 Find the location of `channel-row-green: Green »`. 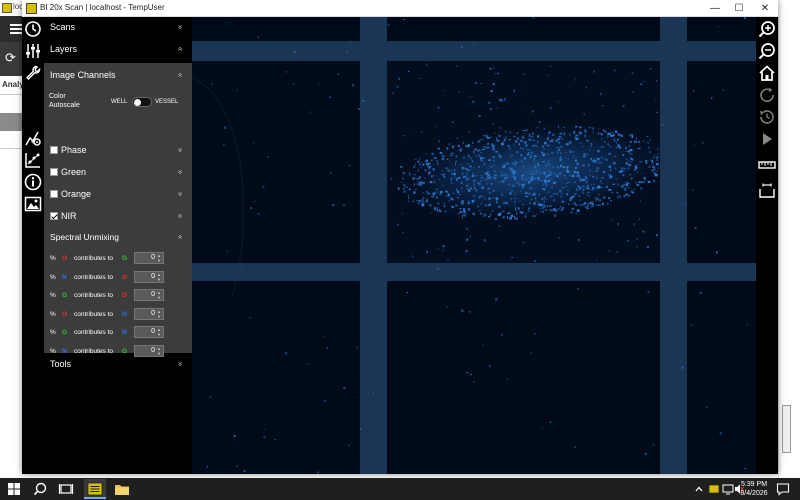

channel-row-green: Green » is located at coordinates (118, 174).